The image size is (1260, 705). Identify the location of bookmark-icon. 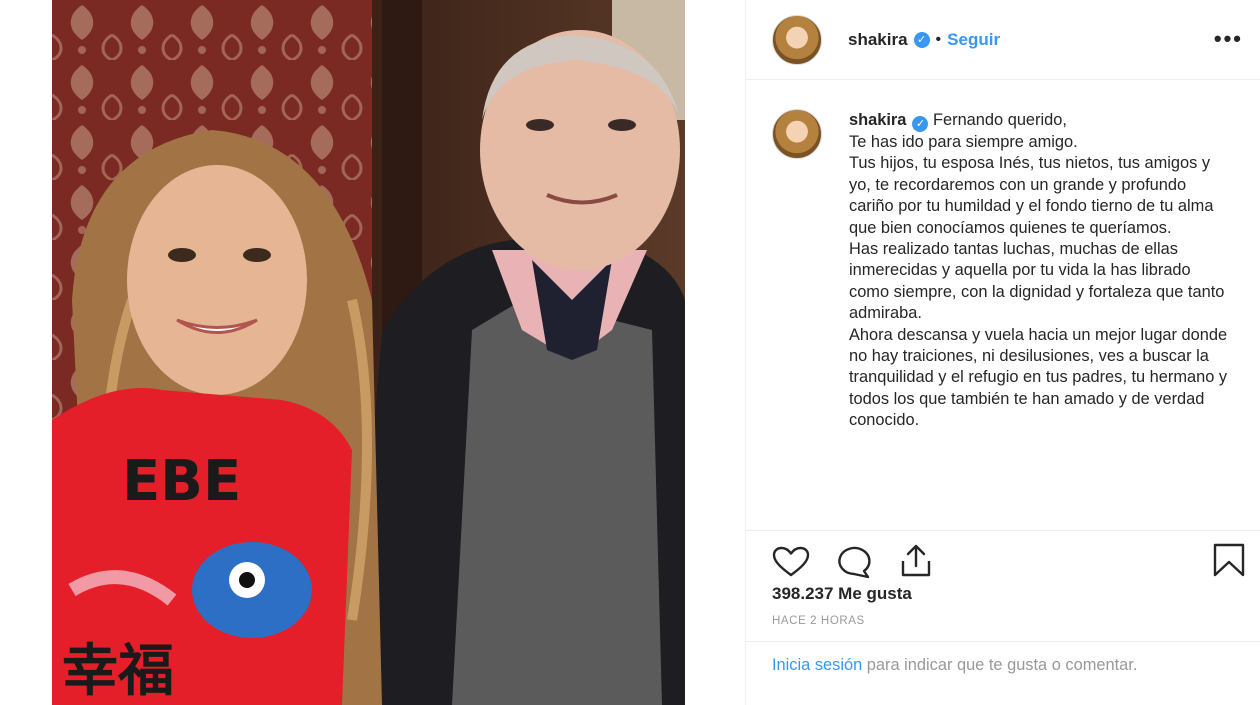
(1229, 560).